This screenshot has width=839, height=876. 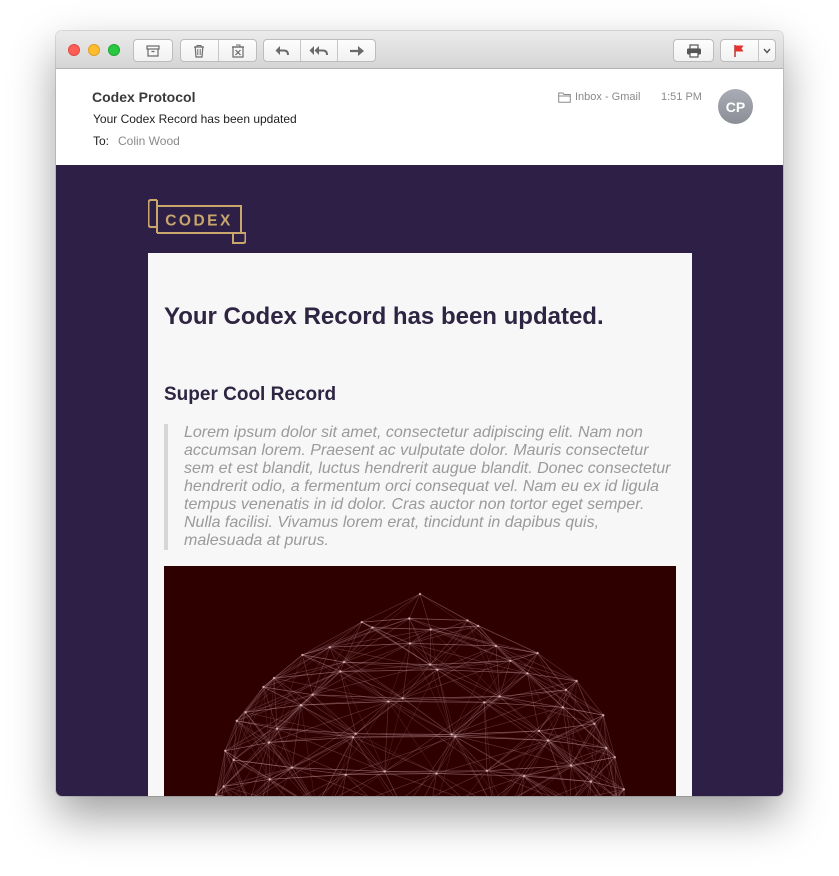 What do you see at coordinates (149, 141) in the screenshot?
I see `recipient-name: Colin Wood` at bounding box center [149, 141].